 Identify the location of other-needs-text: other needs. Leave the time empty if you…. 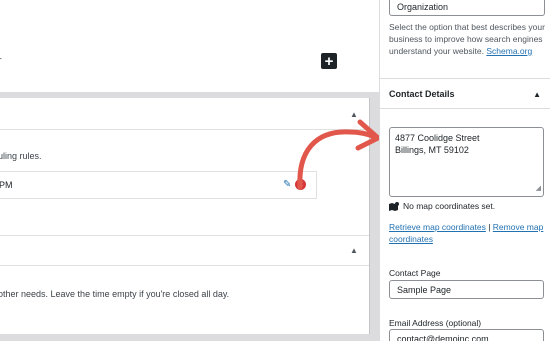
(115, 294).